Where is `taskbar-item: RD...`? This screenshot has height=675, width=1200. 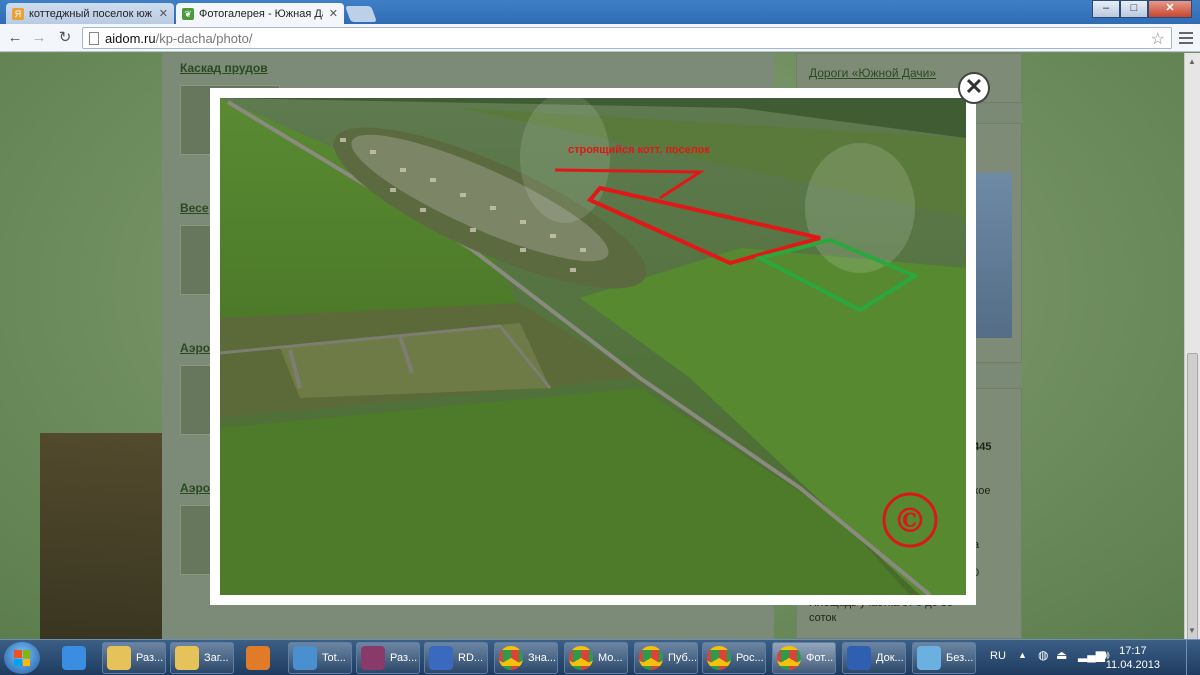 taskbar-item: RD... is located at coordinates (456, 658).